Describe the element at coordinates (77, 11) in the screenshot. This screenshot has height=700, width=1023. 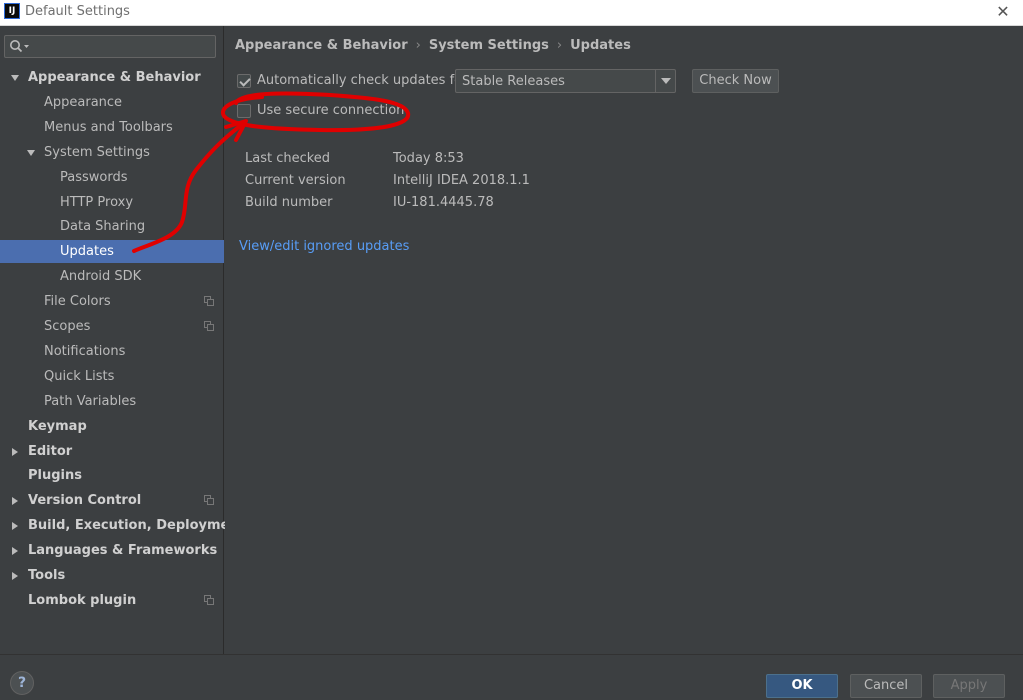
I see `window-title: Default Settings` at that location.